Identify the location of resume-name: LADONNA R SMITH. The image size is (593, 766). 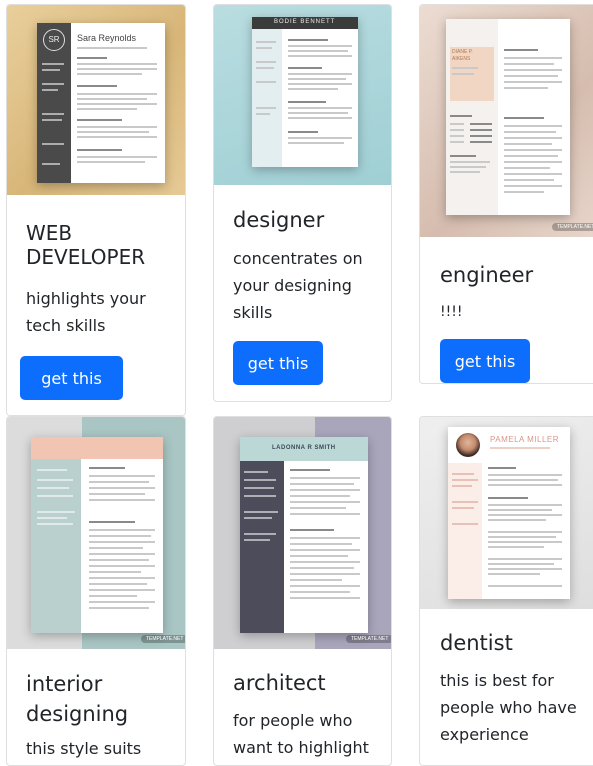
(304, 448).